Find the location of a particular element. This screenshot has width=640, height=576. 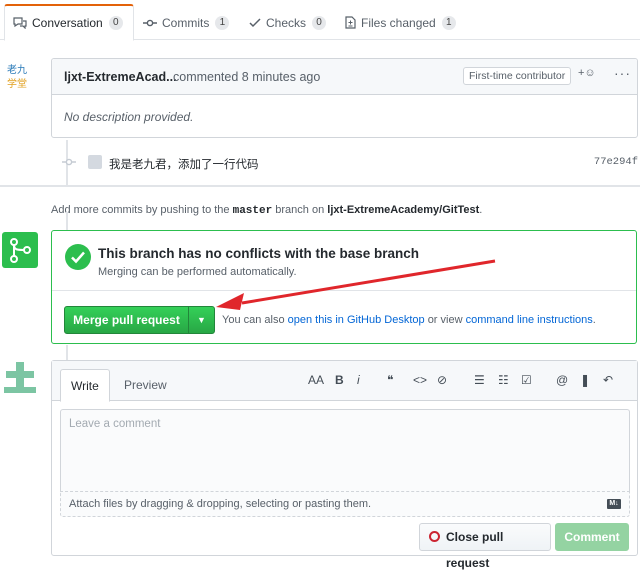

commit-sha: 77e294f is located at coordinates (616, 162).